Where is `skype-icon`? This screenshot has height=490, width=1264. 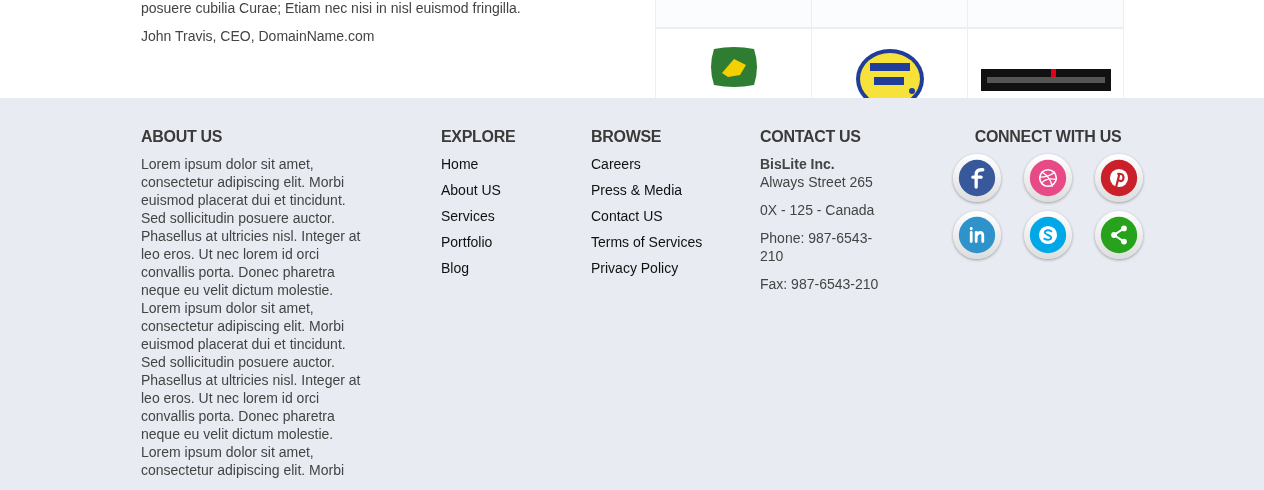
skype-icon is located at coordinates (1048, 235).